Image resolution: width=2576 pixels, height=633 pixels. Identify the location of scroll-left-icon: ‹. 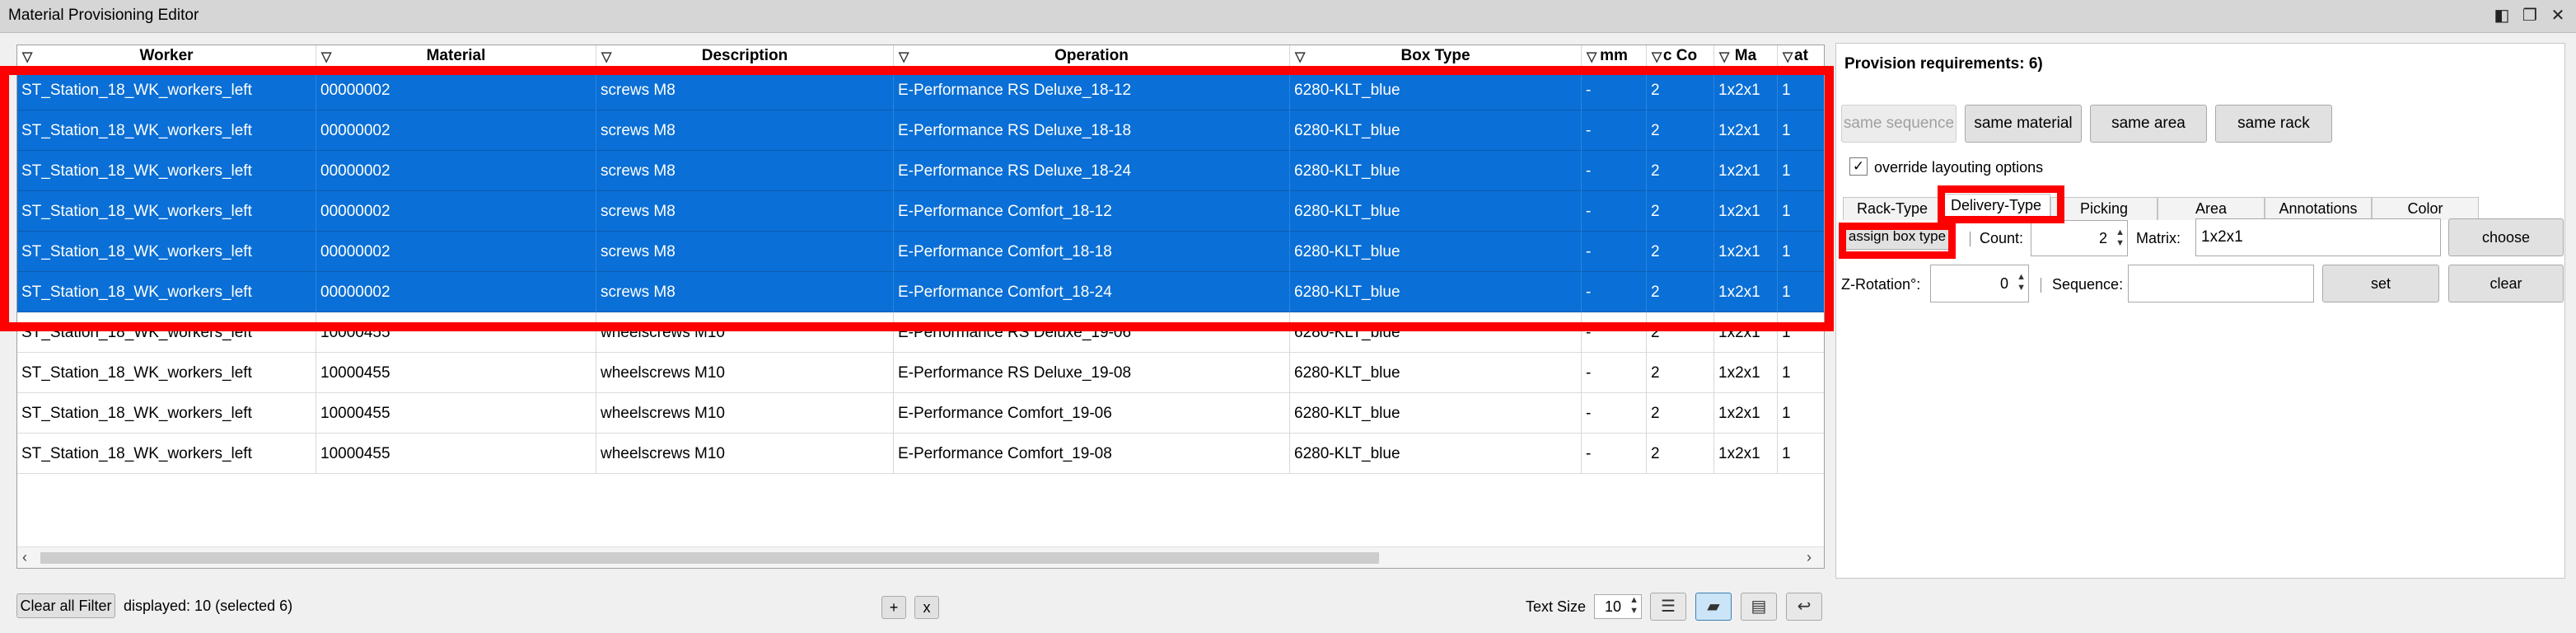
(24, 558).